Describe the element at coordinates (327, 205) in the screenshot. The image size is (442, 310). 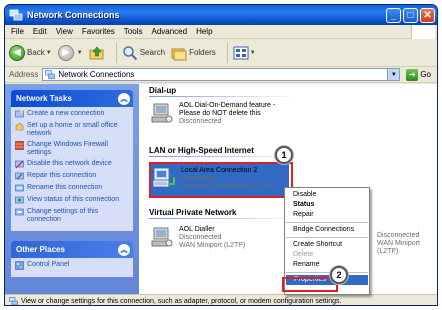
I see `menu-item-status: Status` at that location.